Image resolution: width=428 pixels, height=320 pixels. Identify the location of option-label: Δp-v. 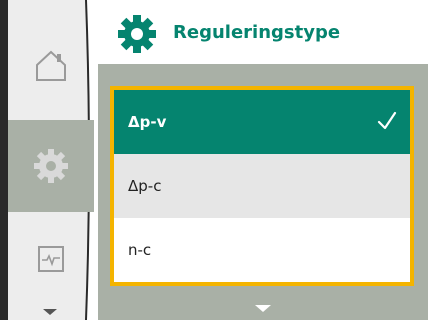
(147, 122).